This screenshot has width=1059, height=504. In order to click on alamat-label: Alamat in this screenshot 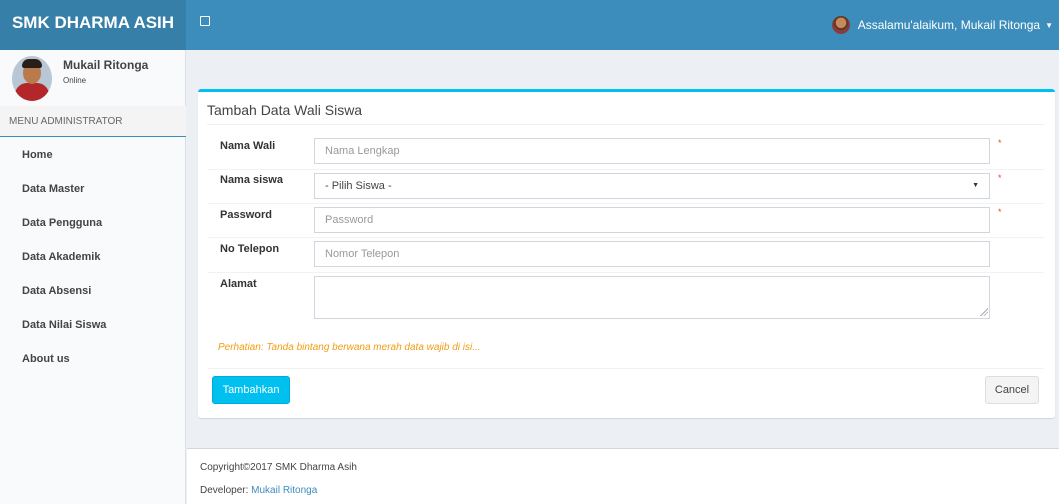, I will do `click(238, 284)`.